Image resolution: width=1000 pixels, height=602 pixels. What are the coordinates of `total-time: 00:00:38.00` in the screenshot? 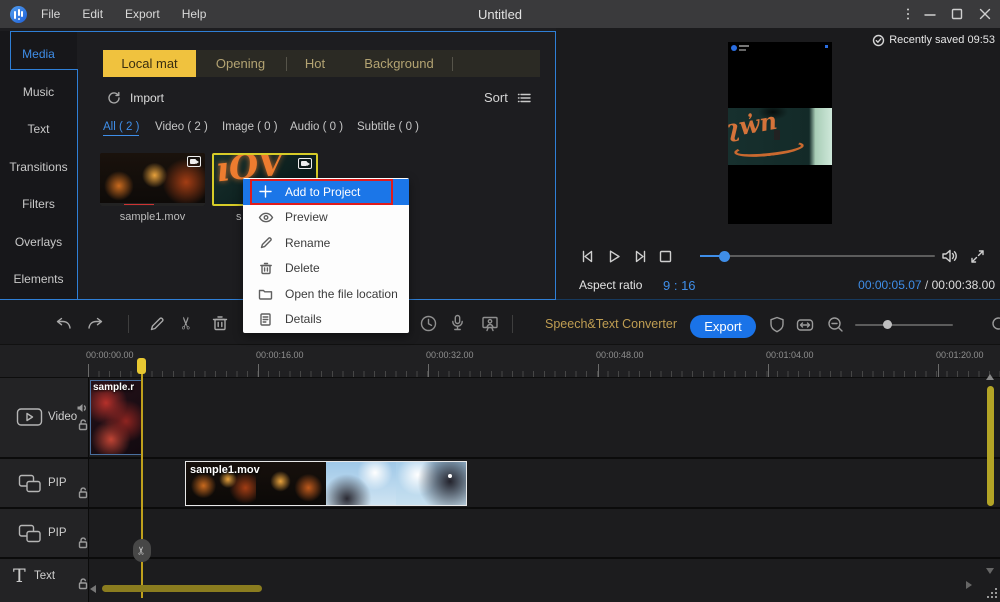 It's located at (963, 285).